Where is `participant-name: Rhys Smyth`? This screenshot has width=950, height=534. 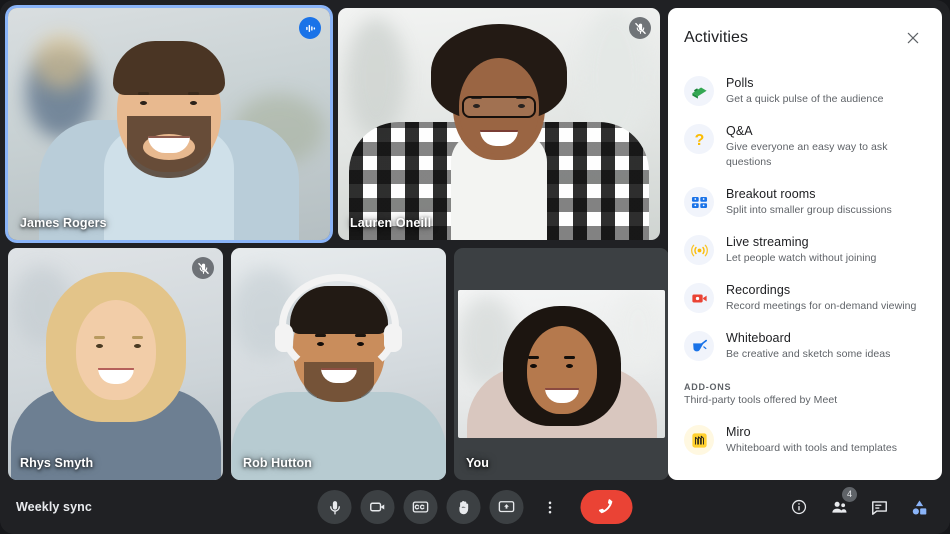
participant-name: Rhys Smyth is located at coordinates (57, 463).